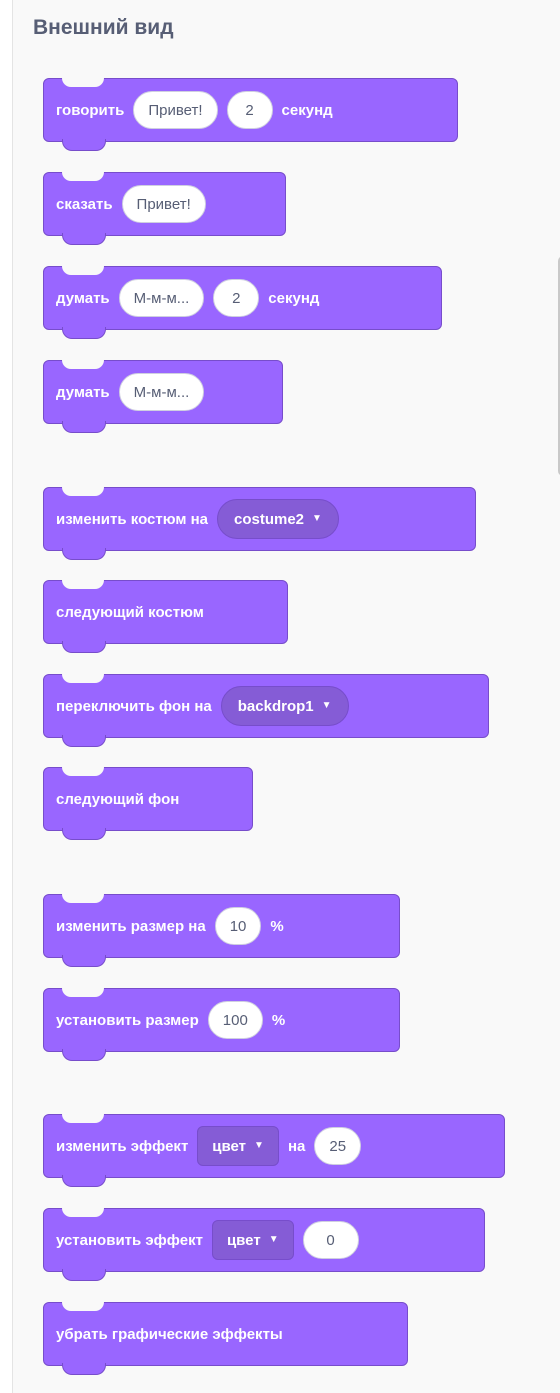  What do you see at coordinates (130, 612) in the screenshot?
I see `block-label: следующий костюм` at bounding box center [130, 612].